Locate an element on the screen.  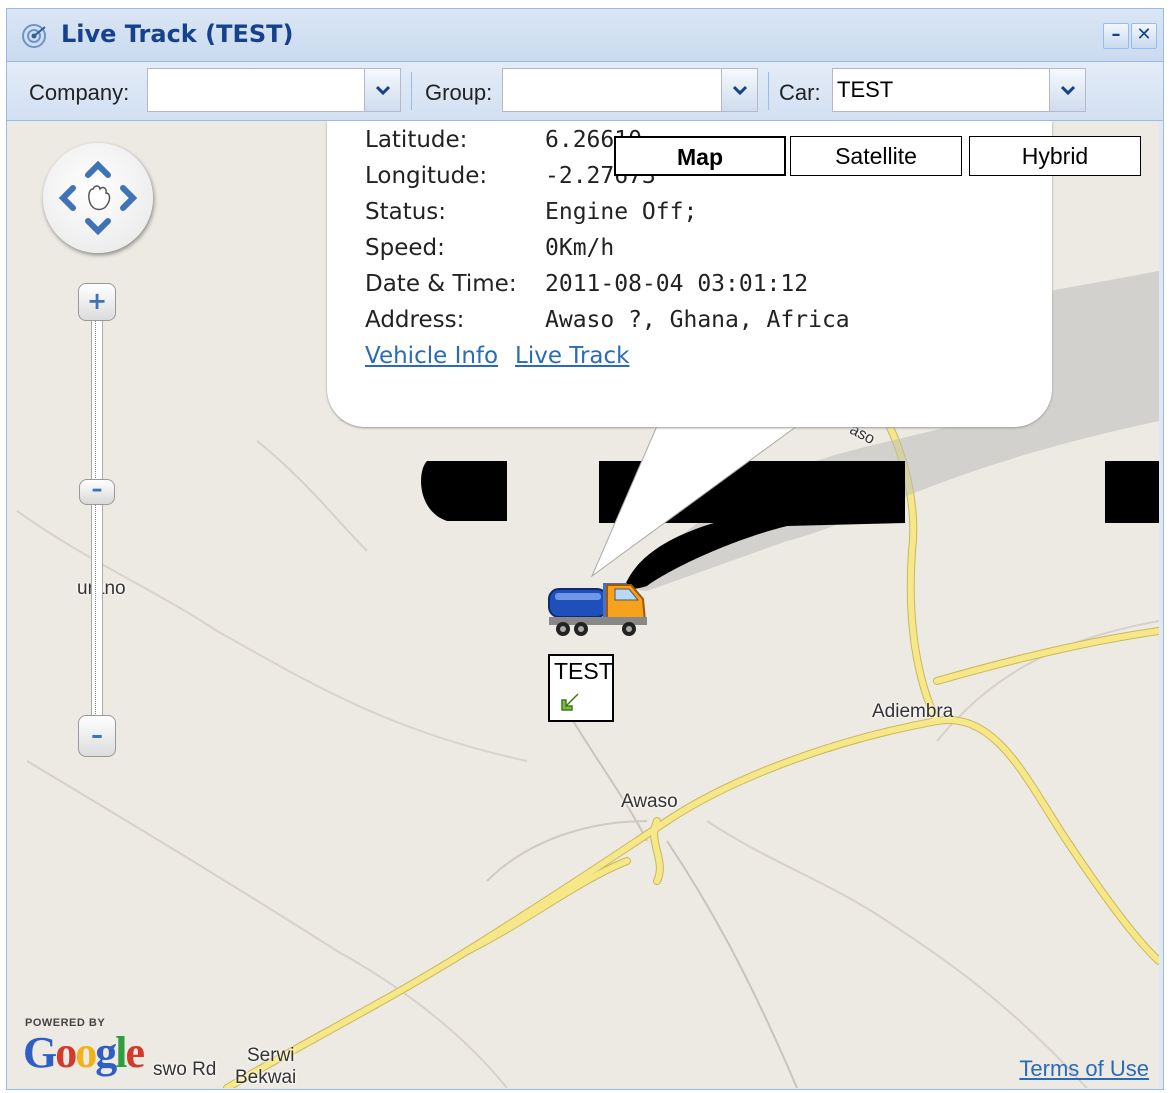
close-icon: ✕ is located at coordinates (1144, 34).